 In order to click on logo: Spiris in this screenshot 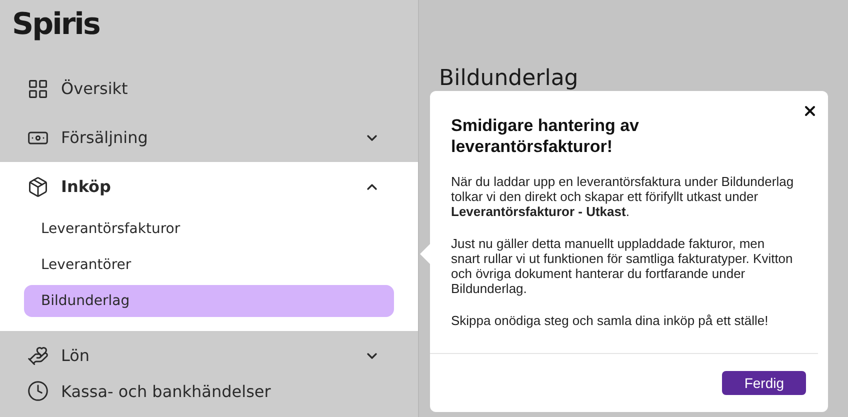, I will do `click(56, 24)`.